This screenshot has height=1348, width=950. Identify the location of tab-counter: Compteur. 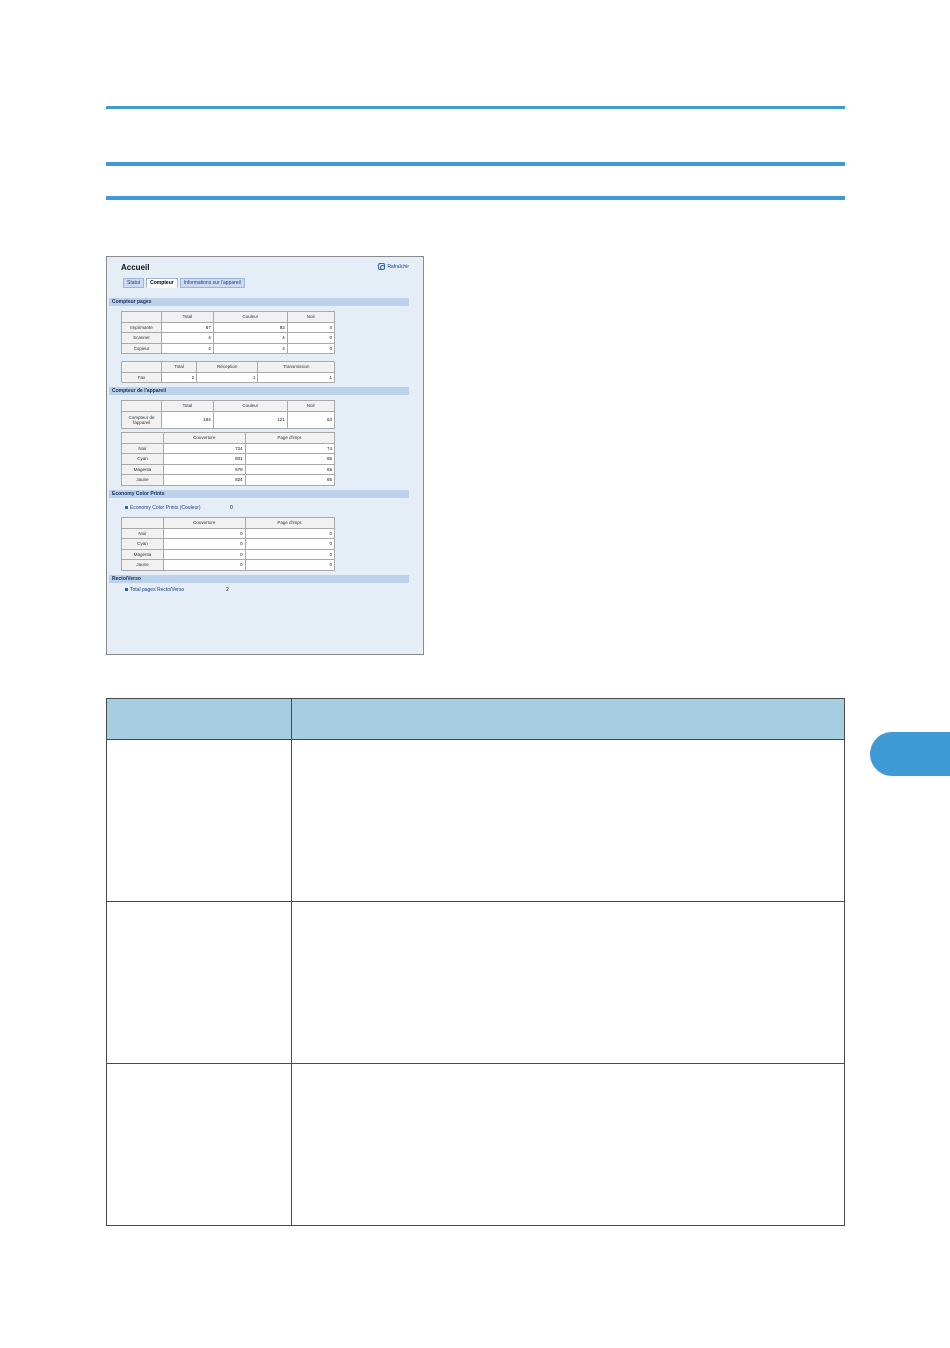
(162, 283).